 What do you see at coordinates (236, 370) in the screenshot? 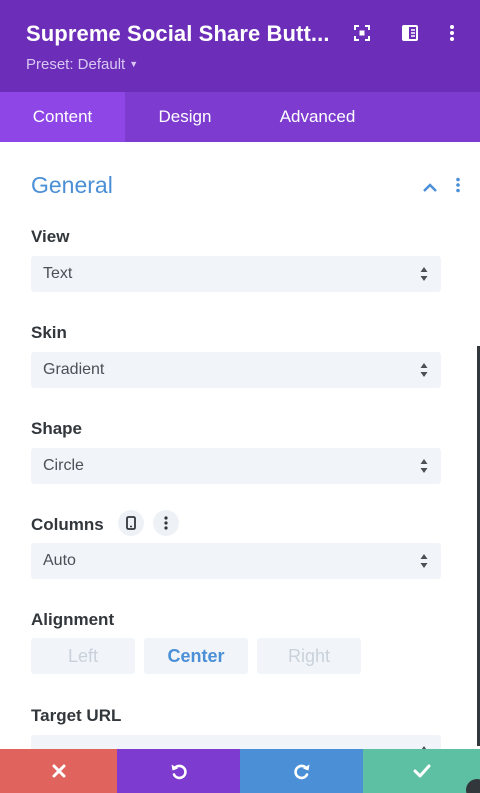
I see `skin-select: Gradient` at bounding box center [236, 370].